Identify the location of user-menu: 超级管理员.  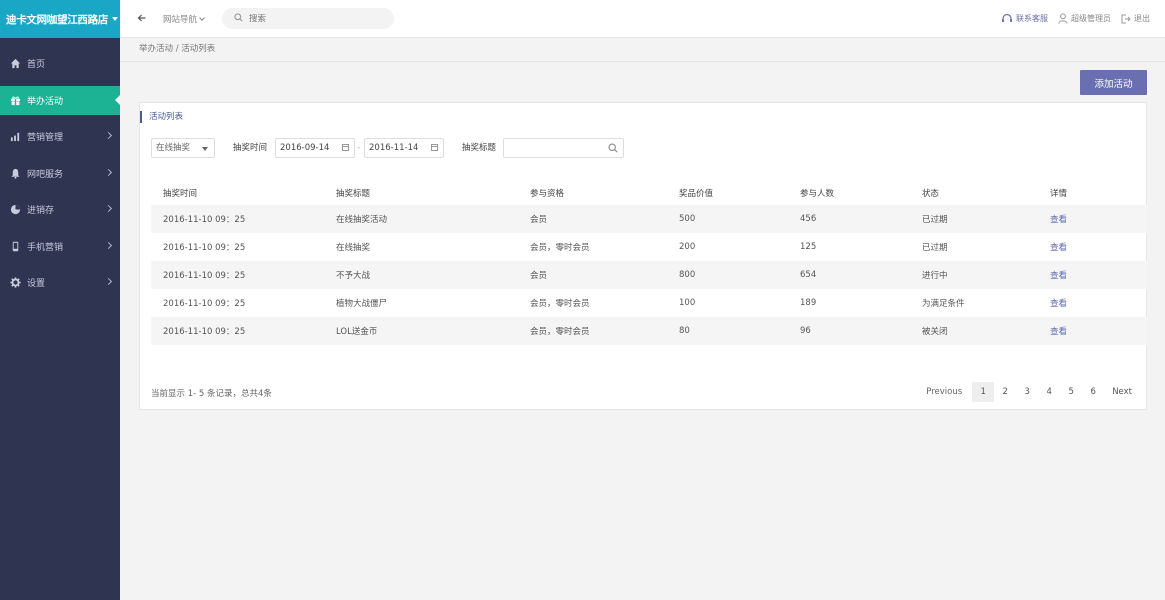
(1084, 18).